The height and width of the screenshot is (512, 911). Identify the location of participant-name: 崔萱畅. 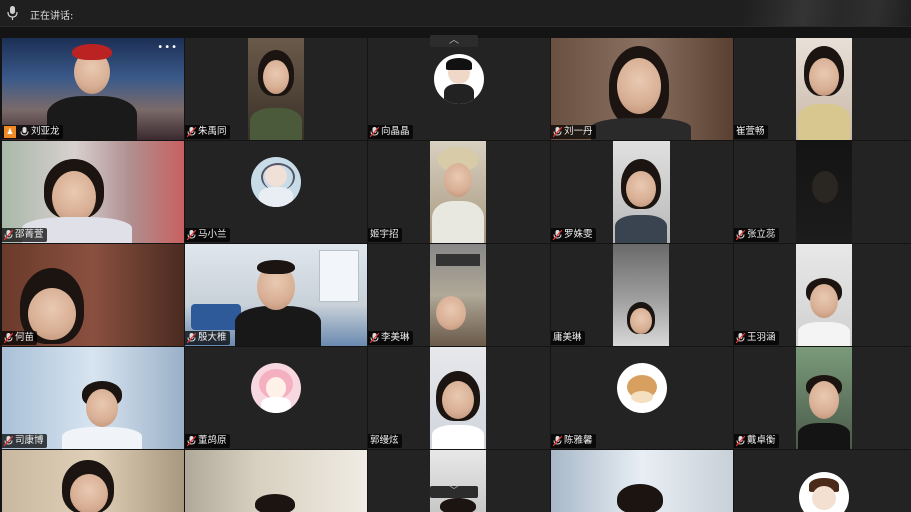
(750, 131).